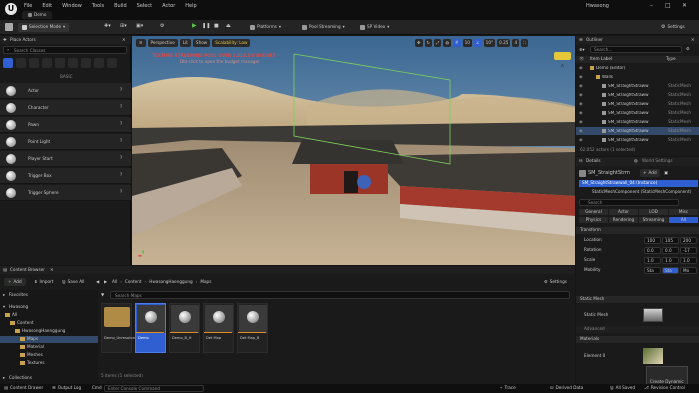  I want to click on asset-tile: Det Map, so click(218, 328).